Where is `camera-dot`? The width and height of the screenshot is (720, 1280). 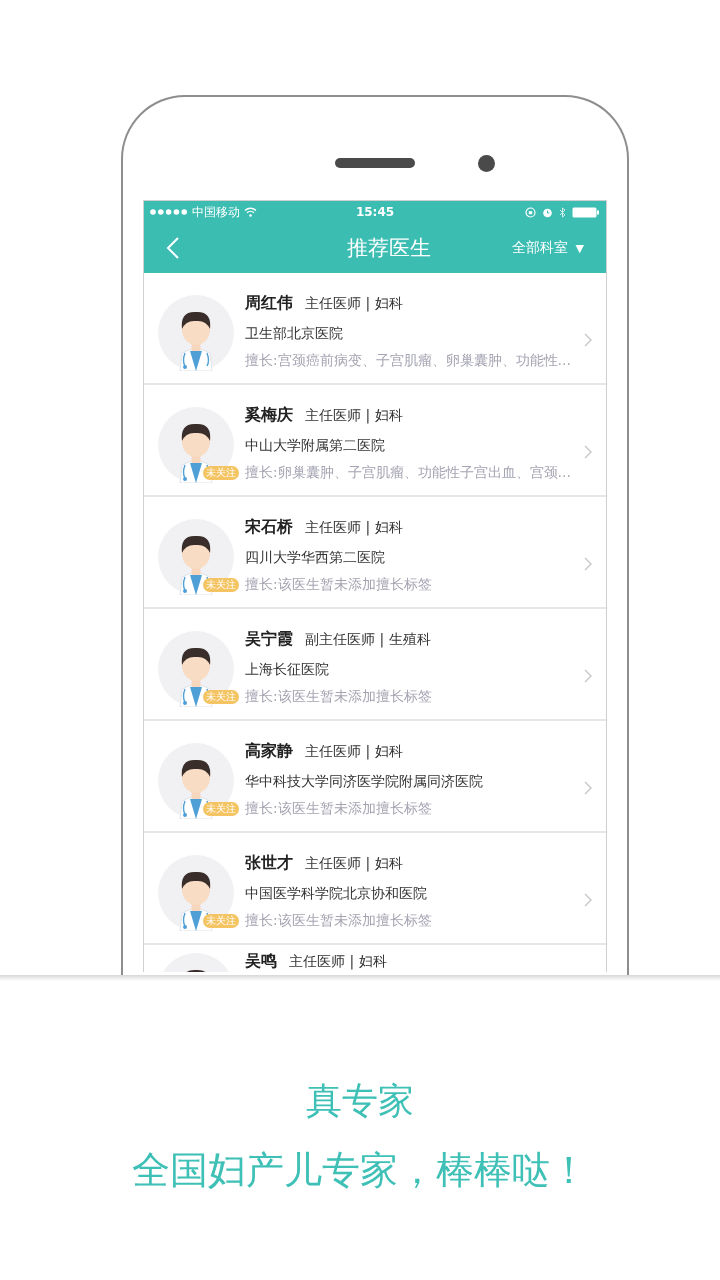
camera-dot is located at coordinates (486, 163).